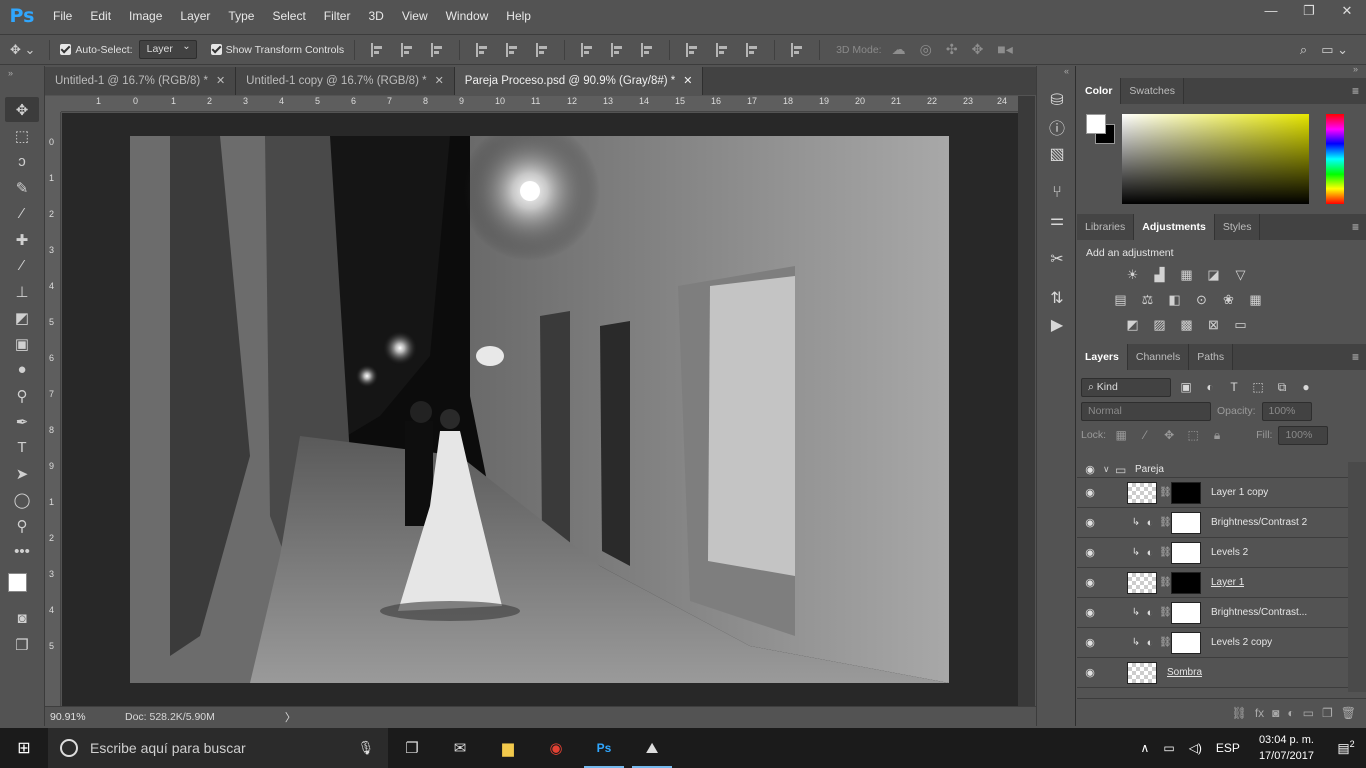 Image resolution: width=1366 pixels, height=768 pixels. What do you see at coordinates (978, 49) in the screenshot?
I see `3d-slide-icon: ✥` at bounding box center [978, 49].